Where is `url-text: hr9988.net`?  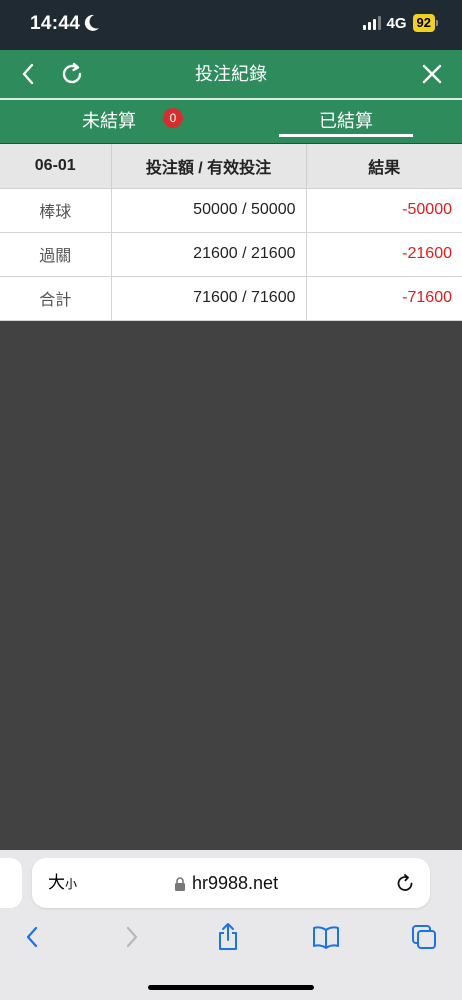
url-text: hr9988.net is located at coordinates (235, 883).